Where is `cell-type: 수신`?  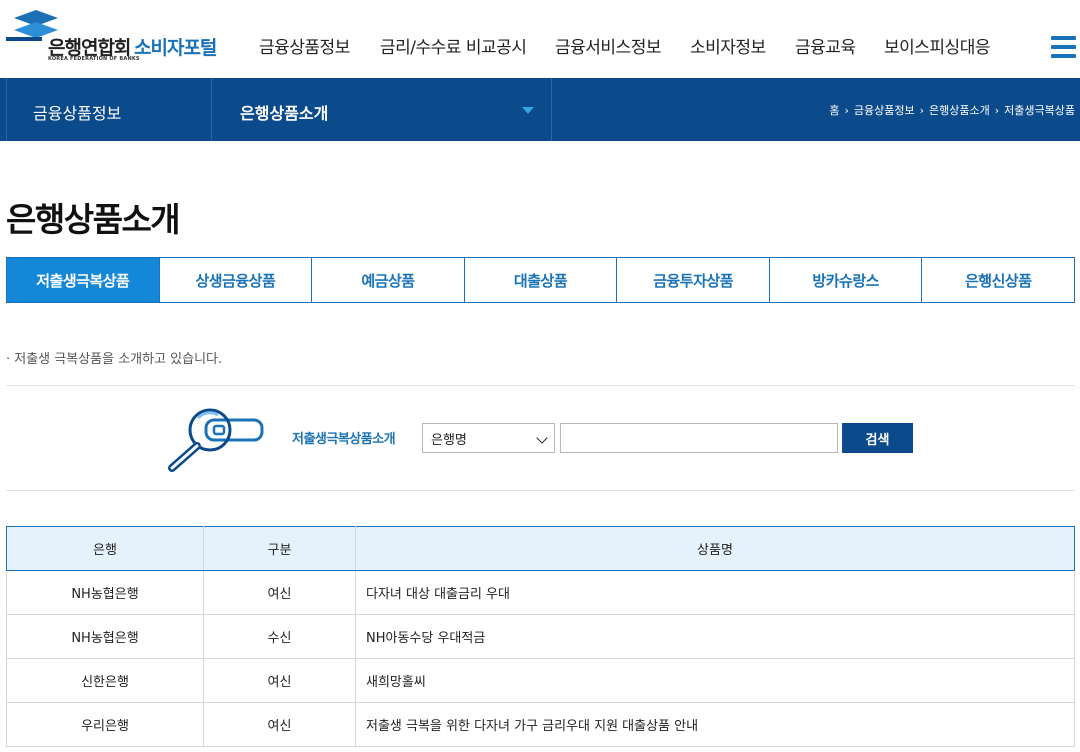
cell-type: 수신 is located at coordinates (279, 636).